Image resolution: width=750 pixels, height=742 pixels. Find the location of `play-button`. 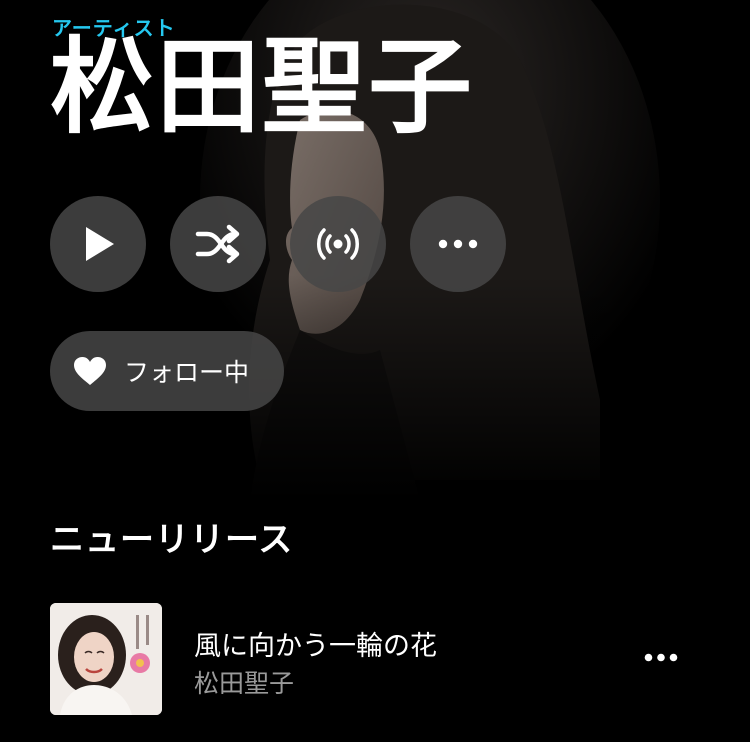

play-button is located at coordinates (98, 244).